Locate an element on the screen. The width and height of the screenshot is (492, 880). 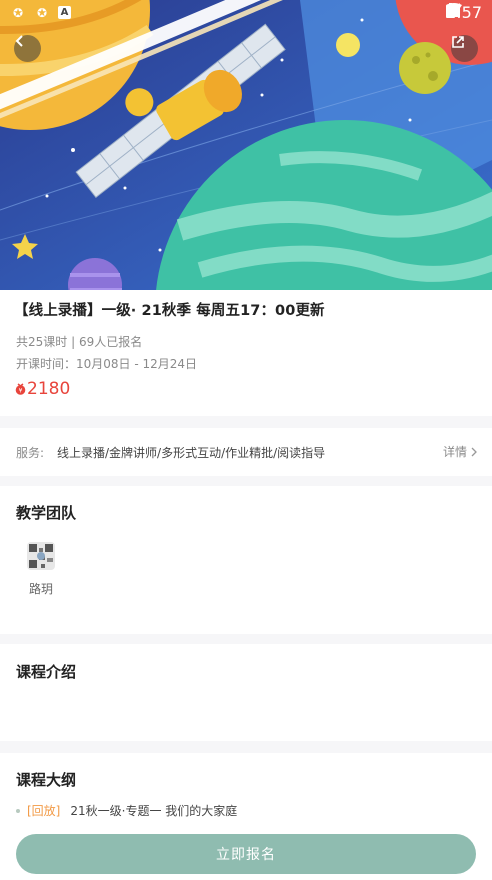
course-outline-title: 课程大纲 is located at coordinates (46, 780).